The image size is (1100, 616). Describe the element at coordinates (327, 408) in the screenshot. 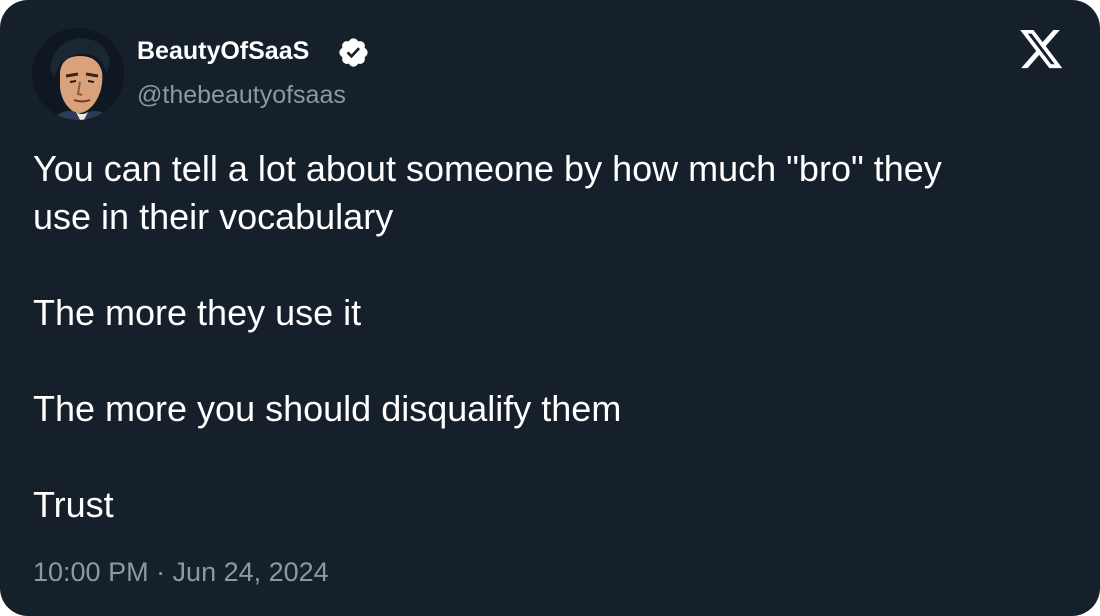

I see `tweet-line: The more you should disqualify them` at that location.